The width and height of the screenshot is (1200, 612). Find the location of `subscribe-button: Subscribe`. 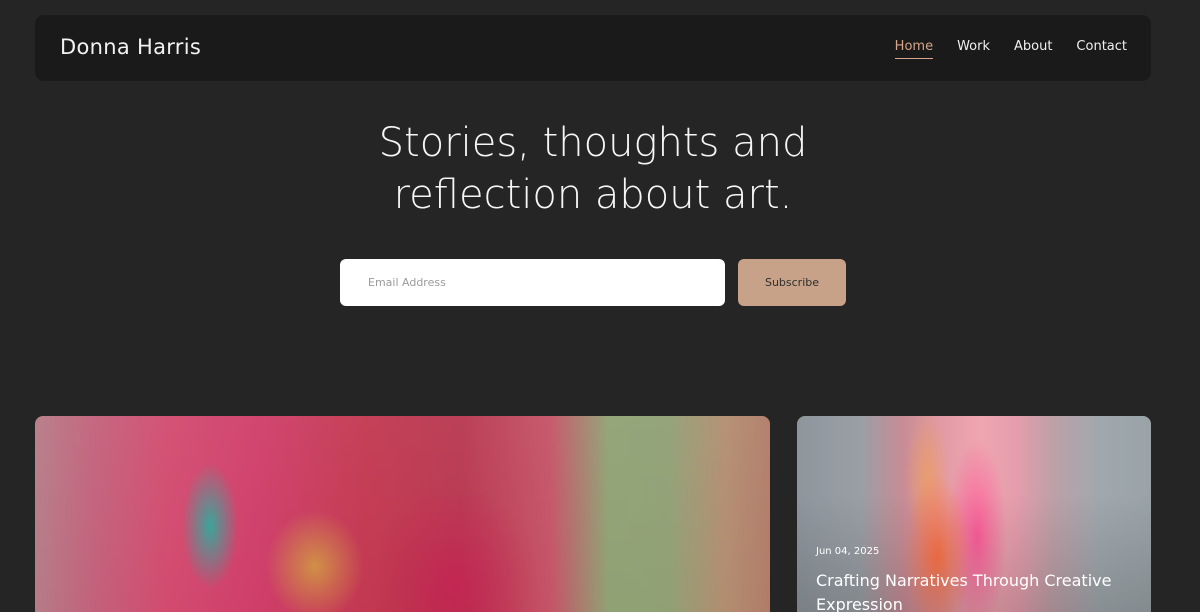

subscribe-button: Subscribe is located at coordinates (792, 282).